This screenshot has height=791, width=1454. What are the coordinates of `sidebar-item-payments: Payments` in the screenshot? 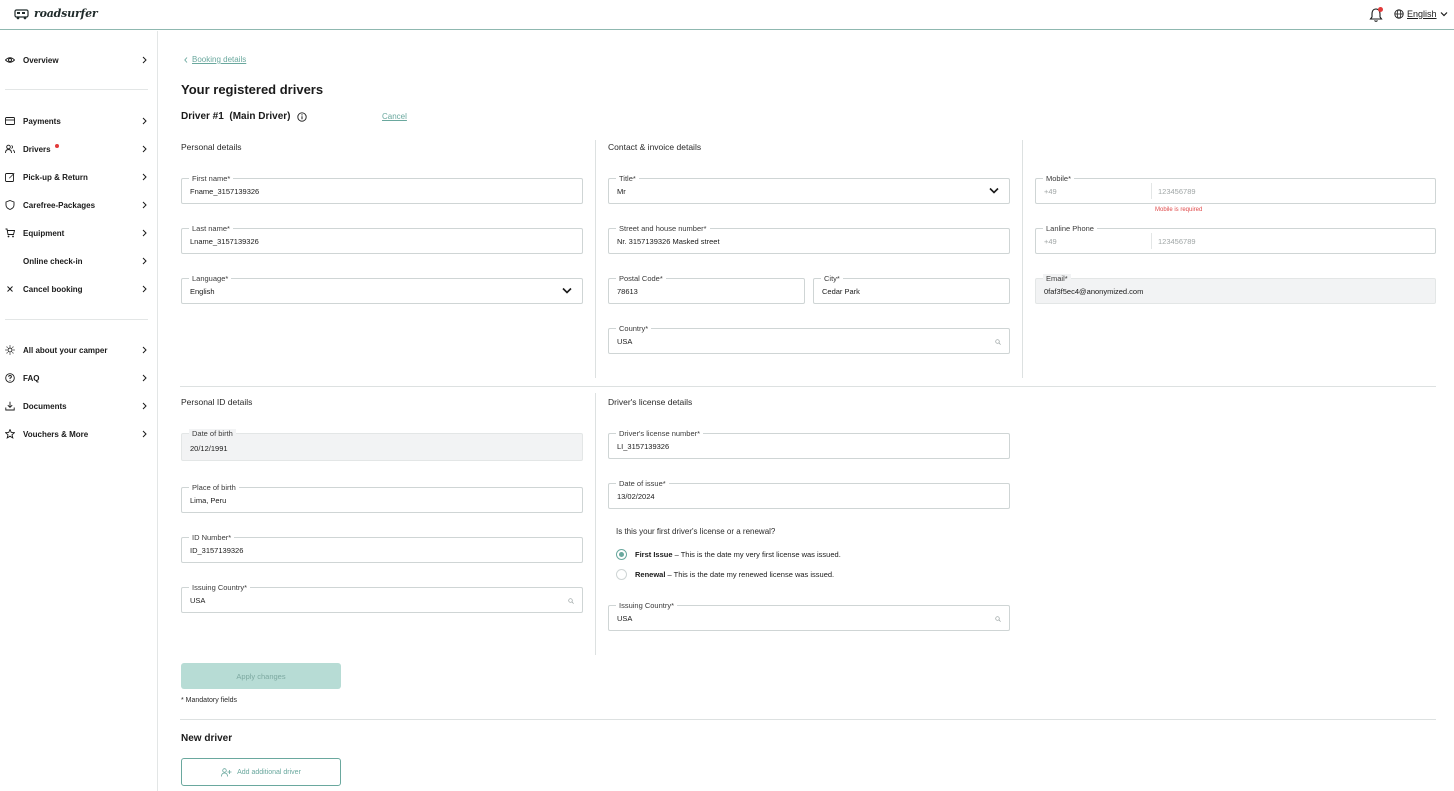 It's located at (78, 121).